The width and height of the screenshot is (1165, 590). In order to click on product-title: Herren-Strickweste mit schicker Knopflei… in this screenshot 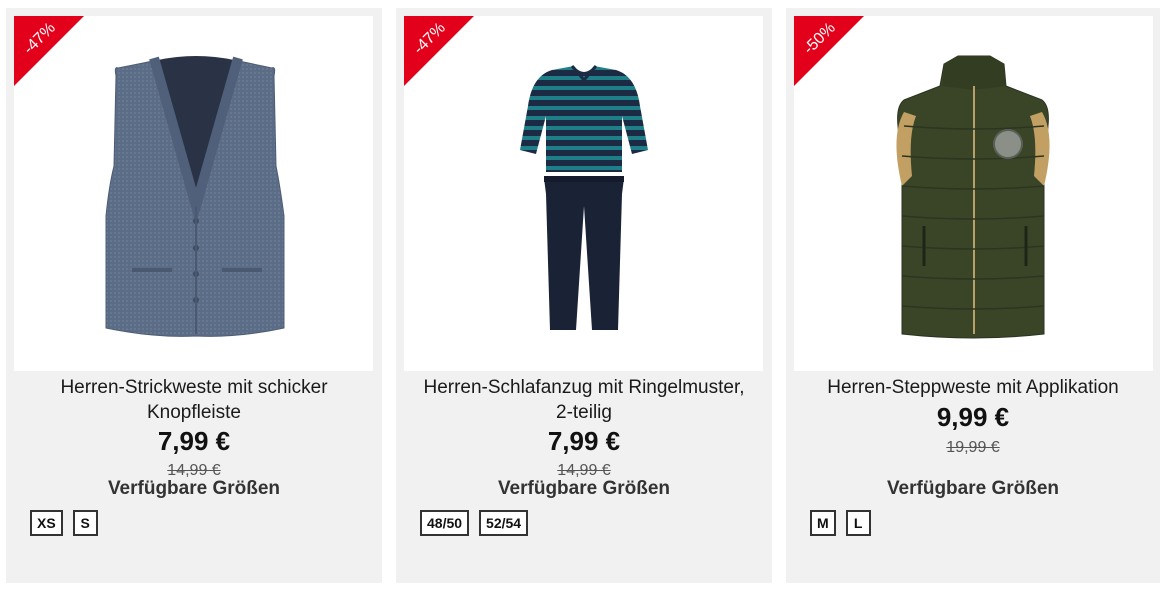, I will do `click(194, 400)`.